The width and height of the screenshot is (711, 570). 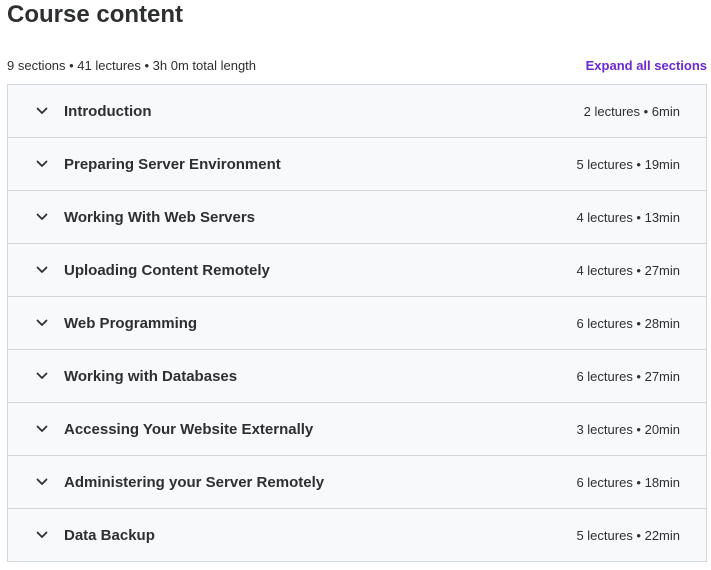 I want to click on section-title: Working with Databases, so click(x=151, y=376).